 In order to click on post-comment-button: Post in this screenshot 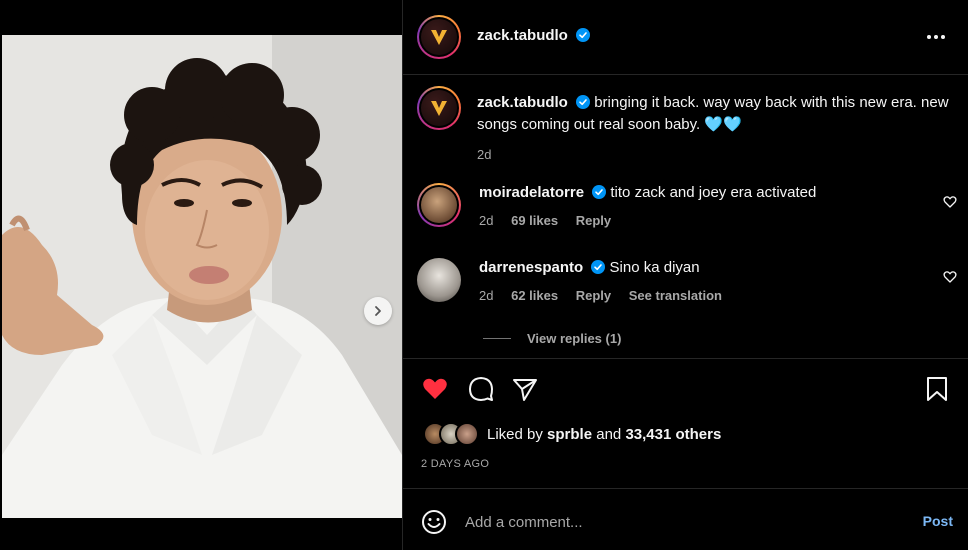, I will do `click(938, 521)`.